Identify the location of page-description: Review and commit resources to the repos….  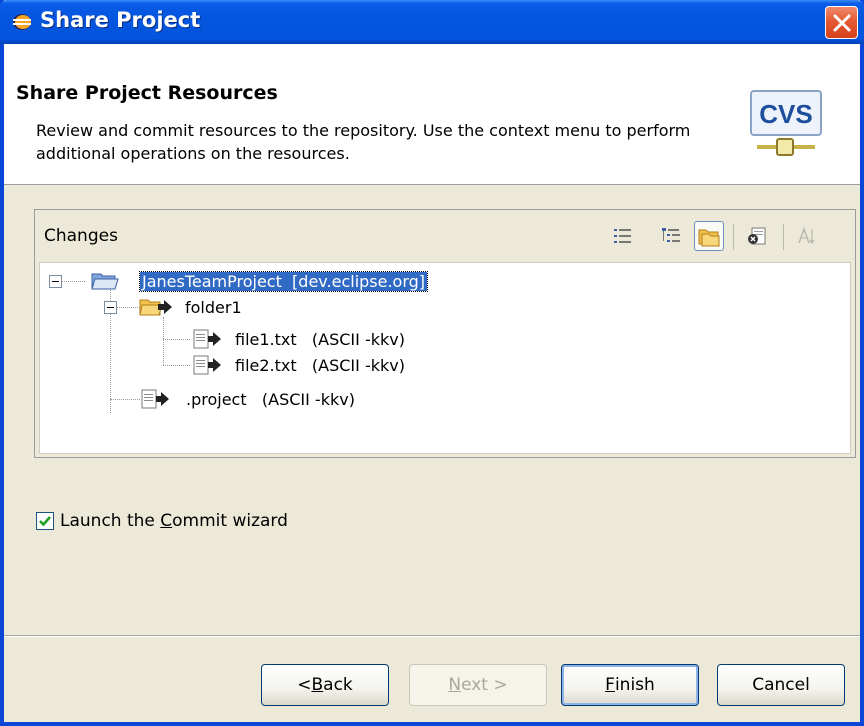
(363, 142).